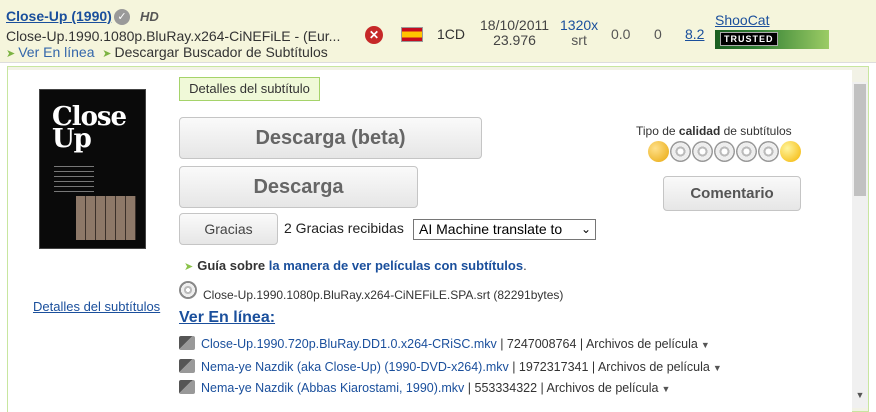  What do you see at coordinates (860, 140) in the screenshot?
I see `scrollbar-thumb` at bounding box center [860, 140].